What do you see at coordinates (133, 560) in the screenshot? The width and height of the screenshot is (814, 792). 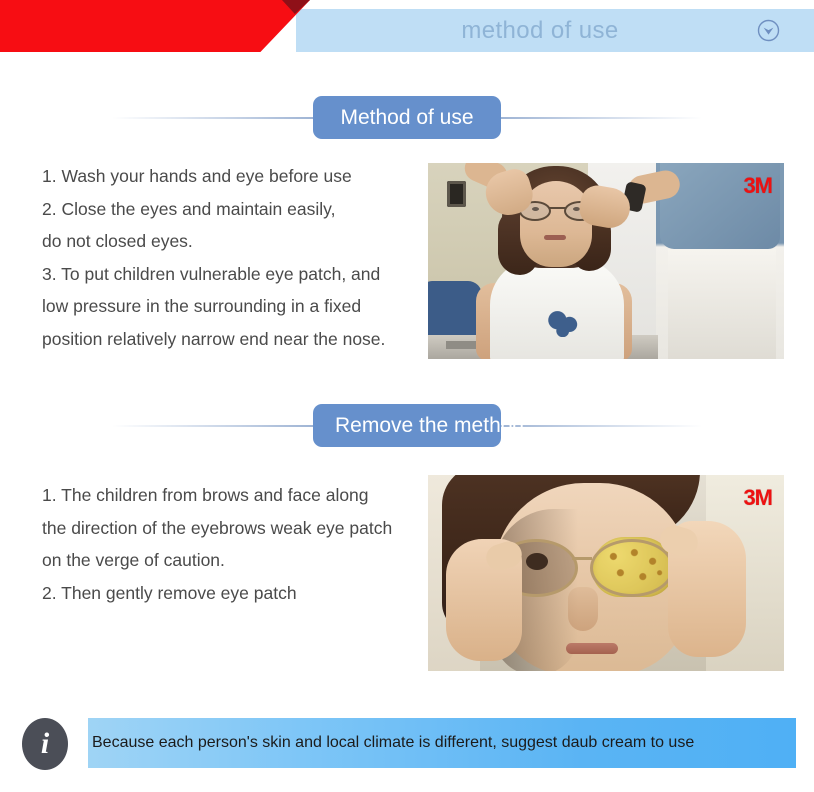 I see `instruction-line: on the verge of caution.` at bounding box center [133, 560].